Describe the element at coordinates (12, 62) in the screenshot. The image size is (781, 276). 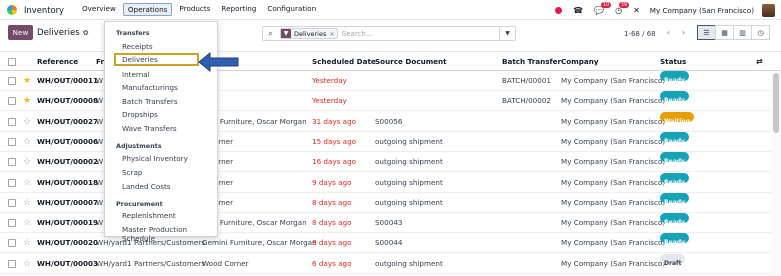
I see `select-all-checkbox` at that location.